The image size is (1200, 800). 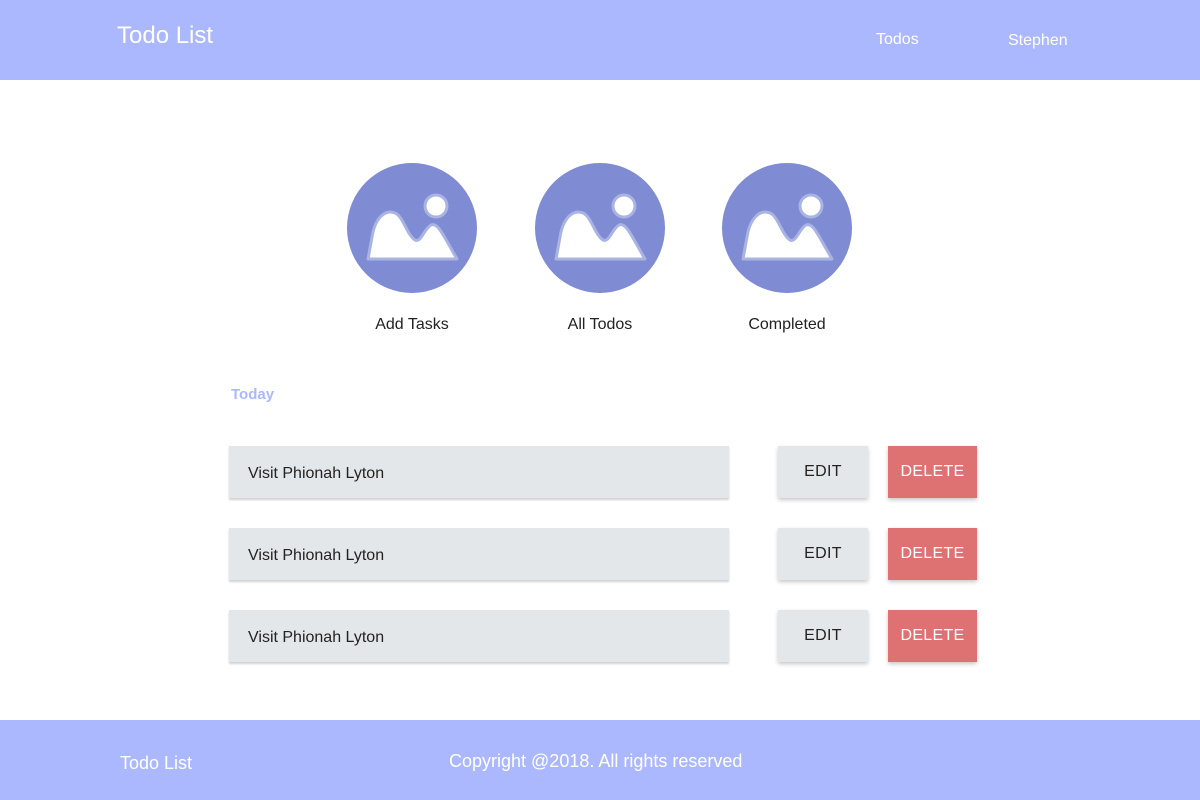 I want to click on completed-label: Completed, so click(x=787, y=324).